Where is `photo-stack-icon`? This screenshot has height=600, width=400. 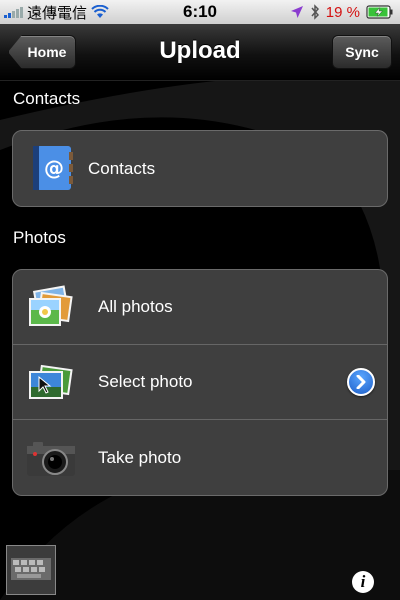 photo-stack-icon is located at coordinates (51, 305).